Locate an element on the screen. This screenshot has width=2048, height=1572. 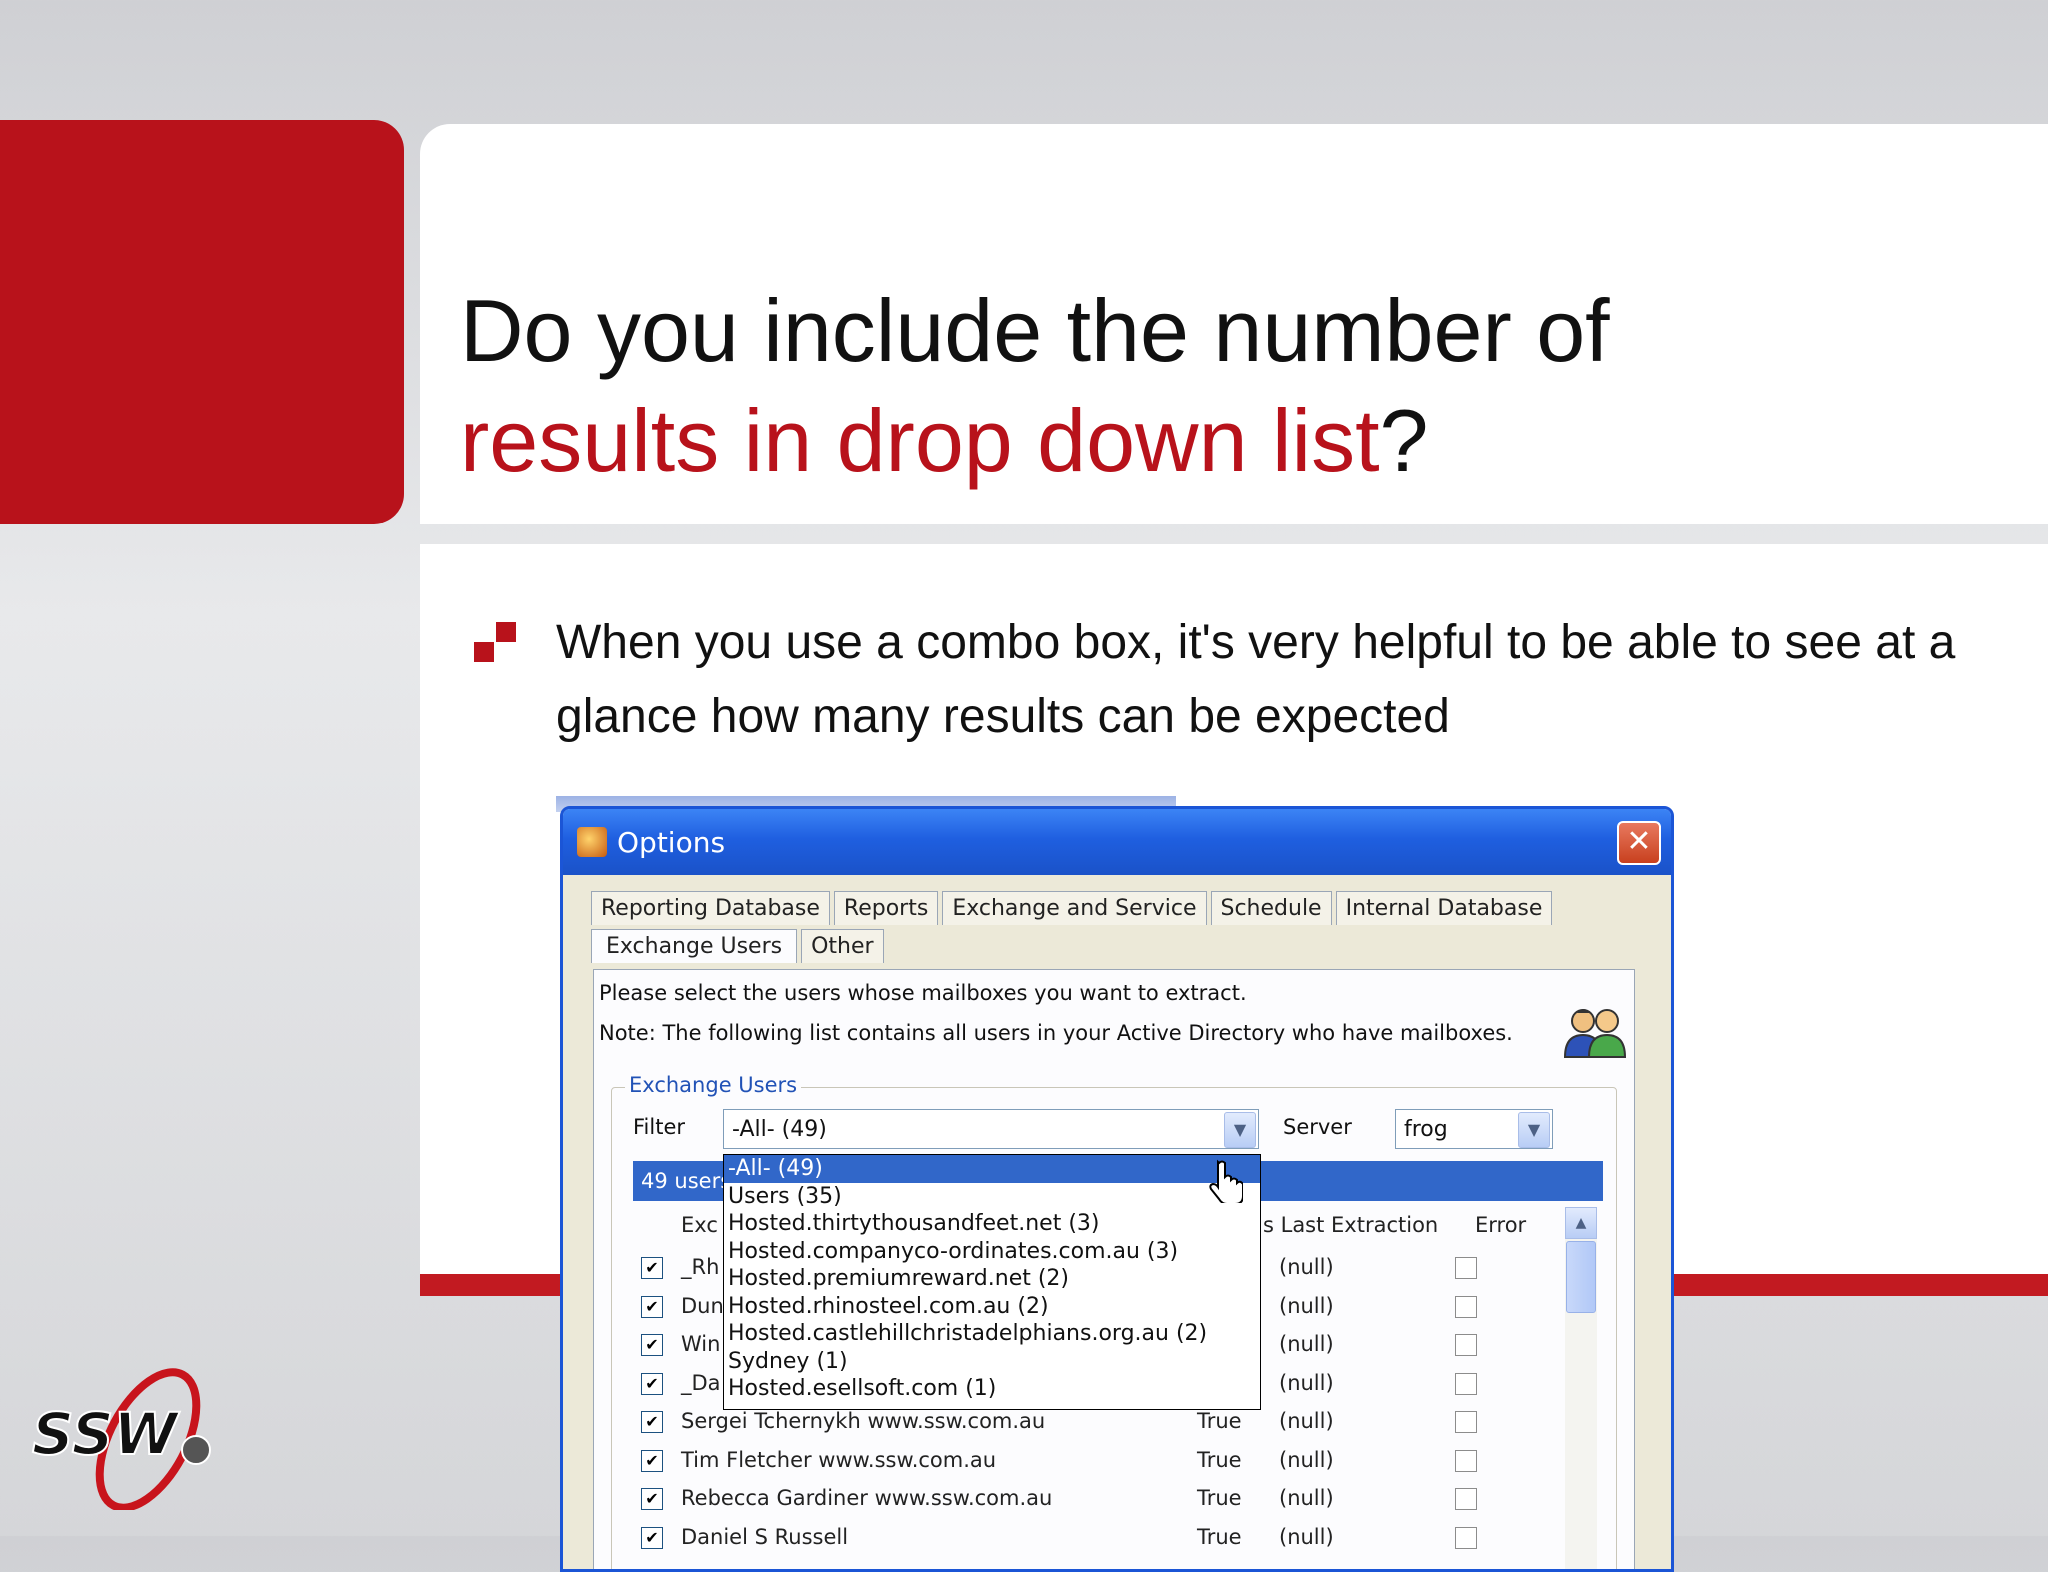
dropdown-option: Hosted.esellsoft.com (1) is located at coordinates (992, 1389).